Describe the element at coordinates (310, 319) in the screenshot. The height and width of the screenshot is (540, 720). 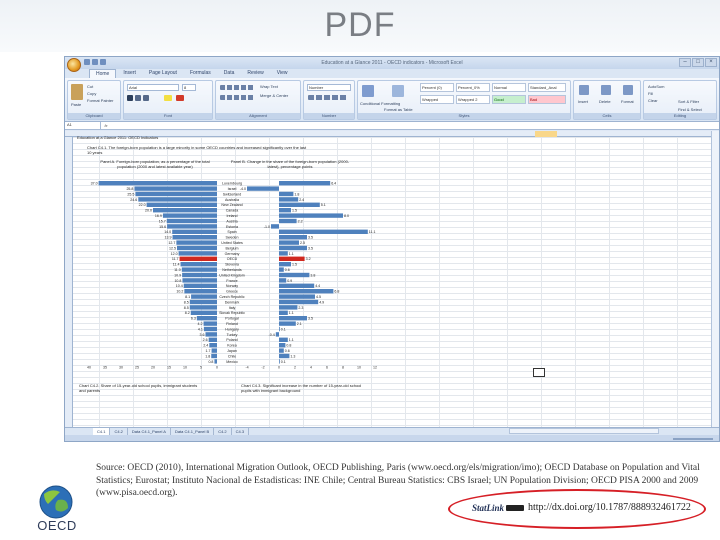
I see `panel-b-value-label: 3.5` at that location.